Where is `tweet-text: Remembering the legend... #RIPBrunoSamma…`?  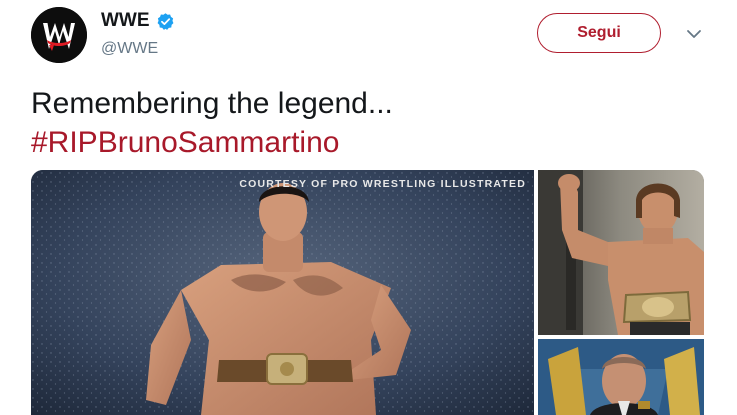
tweet-text: Remembering the legend... #RIPBrunoSamma… is located at coordinates (212, 123).